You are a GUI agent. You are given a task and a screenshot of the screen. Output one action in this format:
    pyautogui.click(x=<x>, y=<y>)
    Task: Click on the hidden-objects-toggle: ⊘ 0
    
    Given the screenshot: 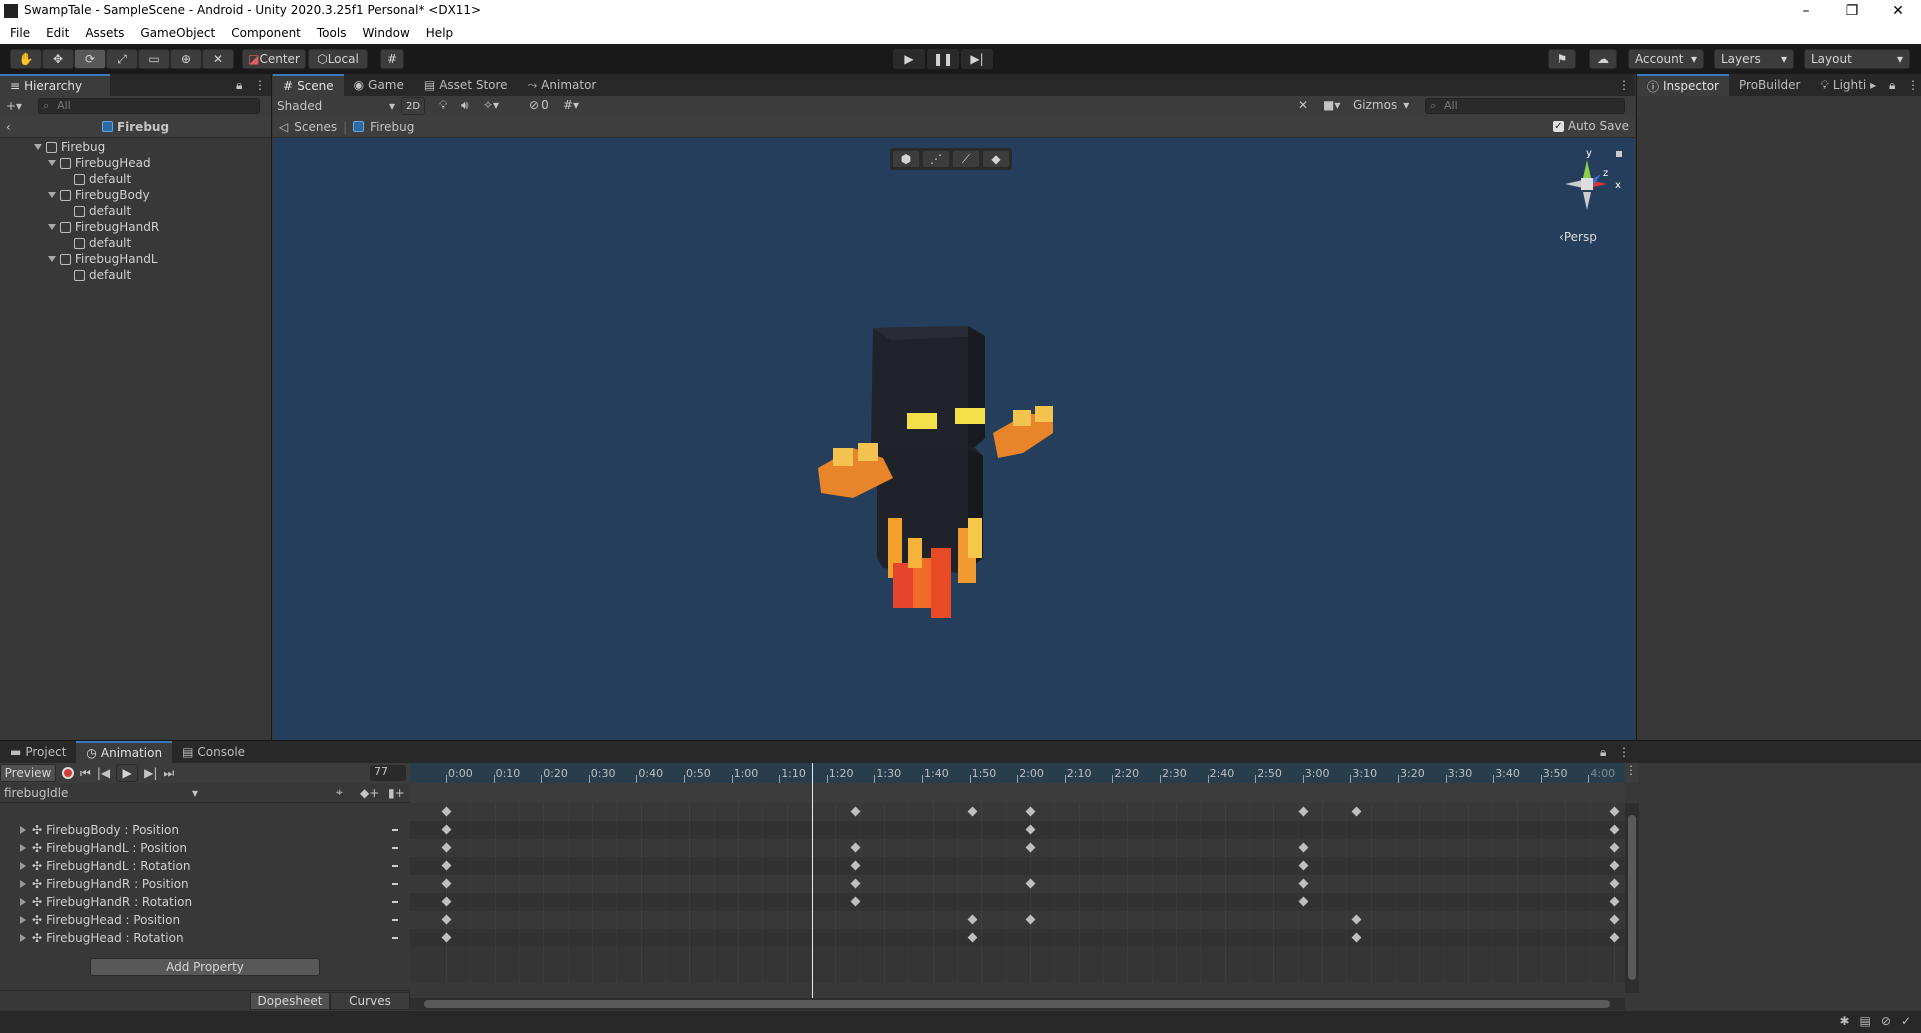 What is the action you would take?
    pyautogui.click(x=539, y=105)
    